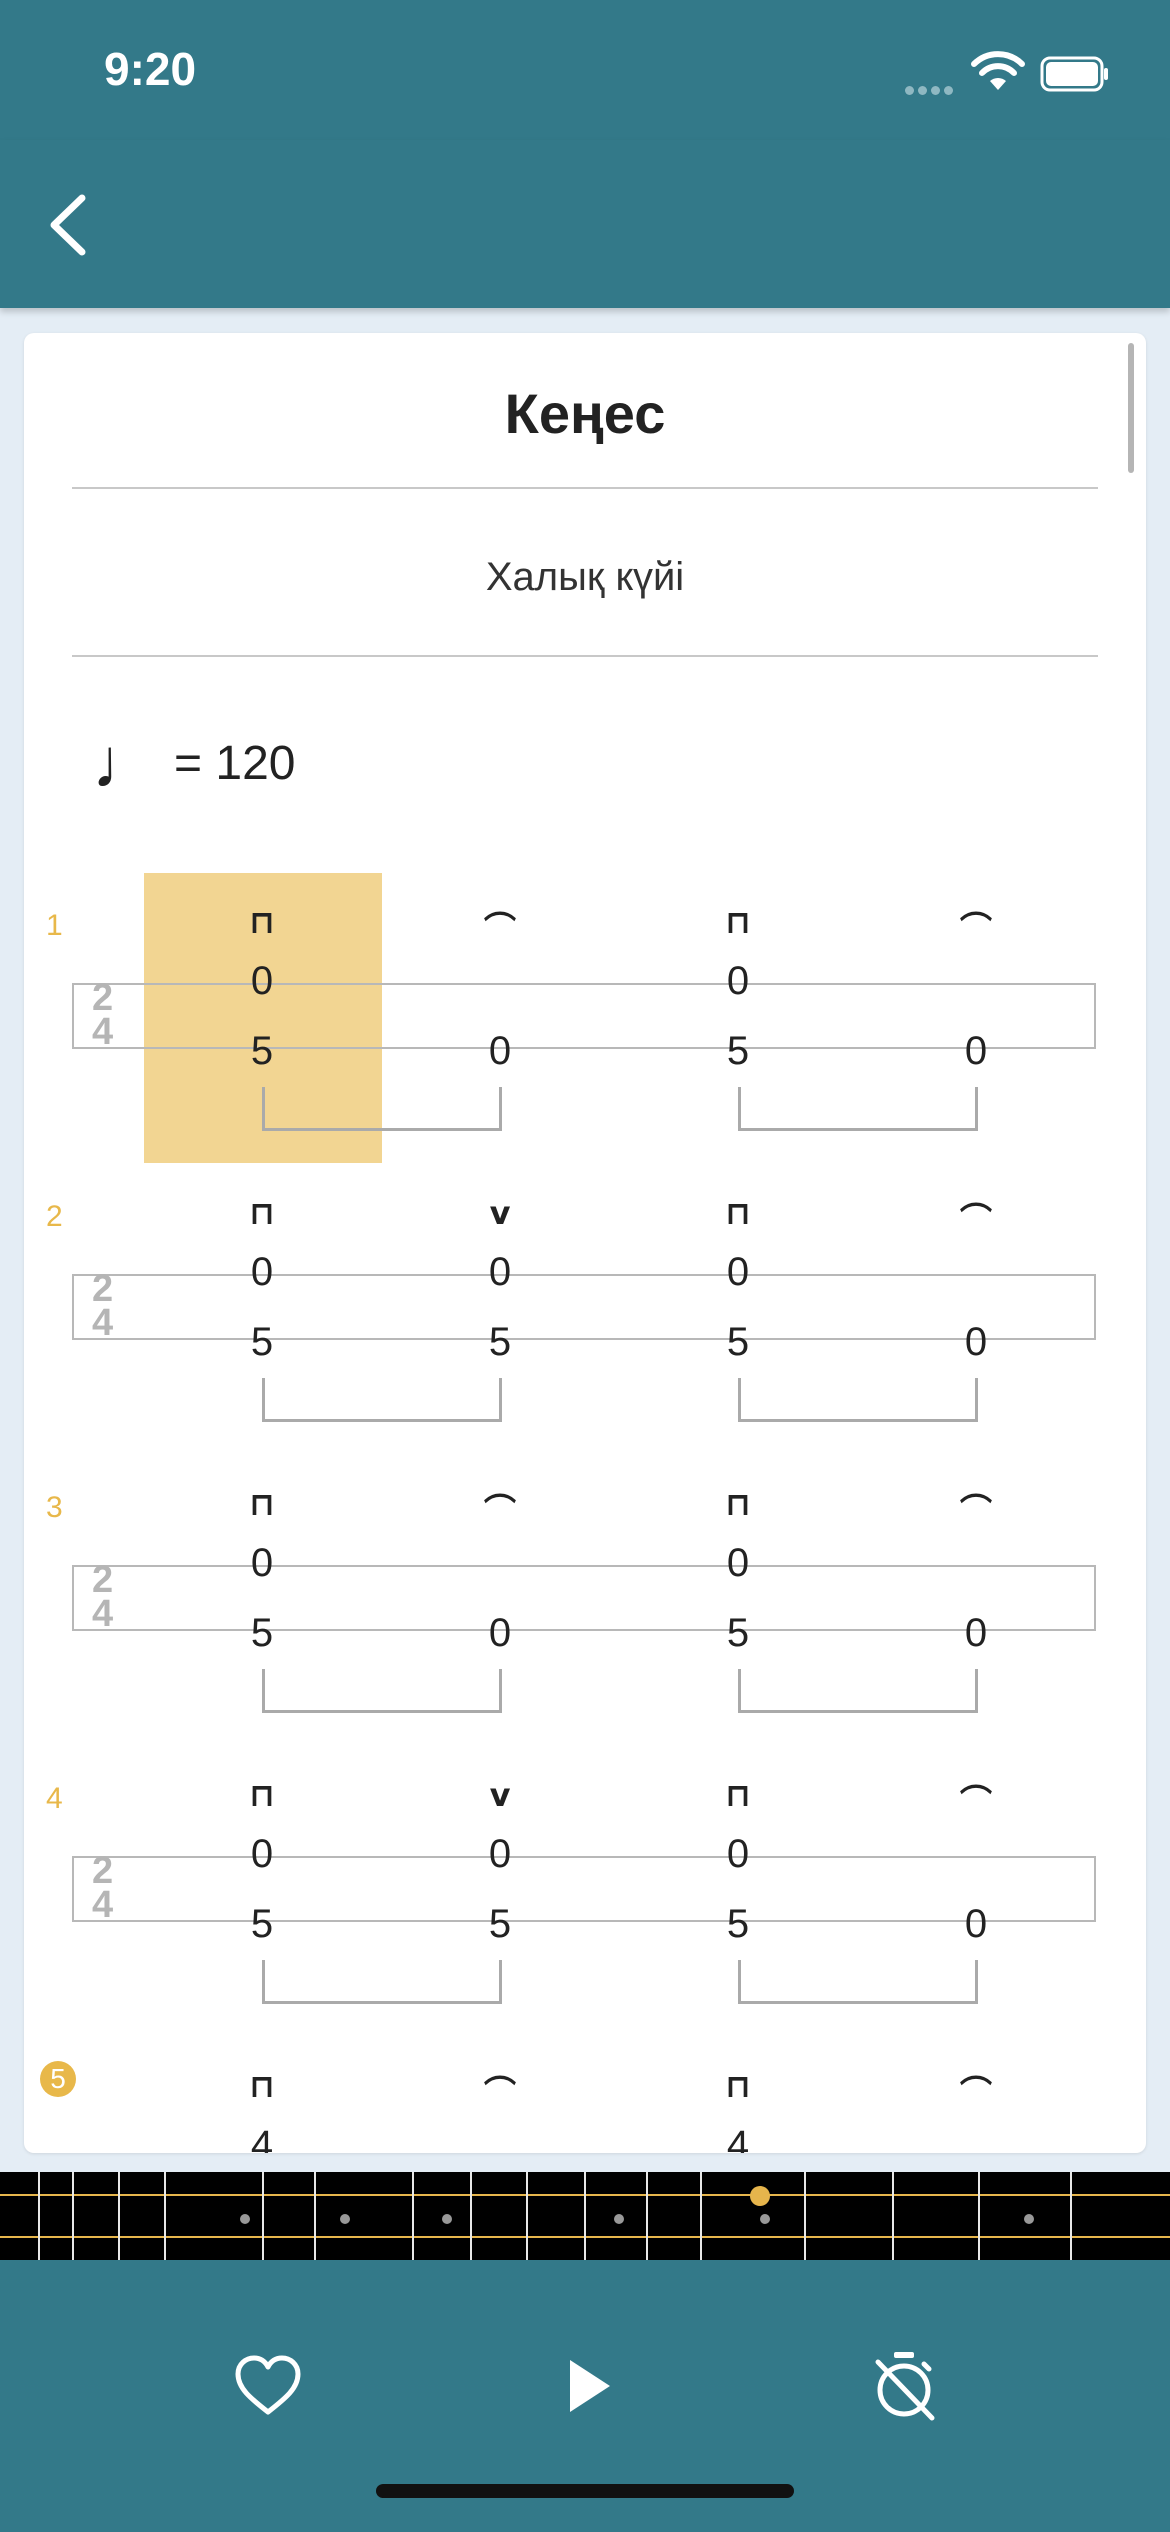 The image size is (1170, 2532). I want to click on quarter-note-icon: ♩, so click(127, 763).